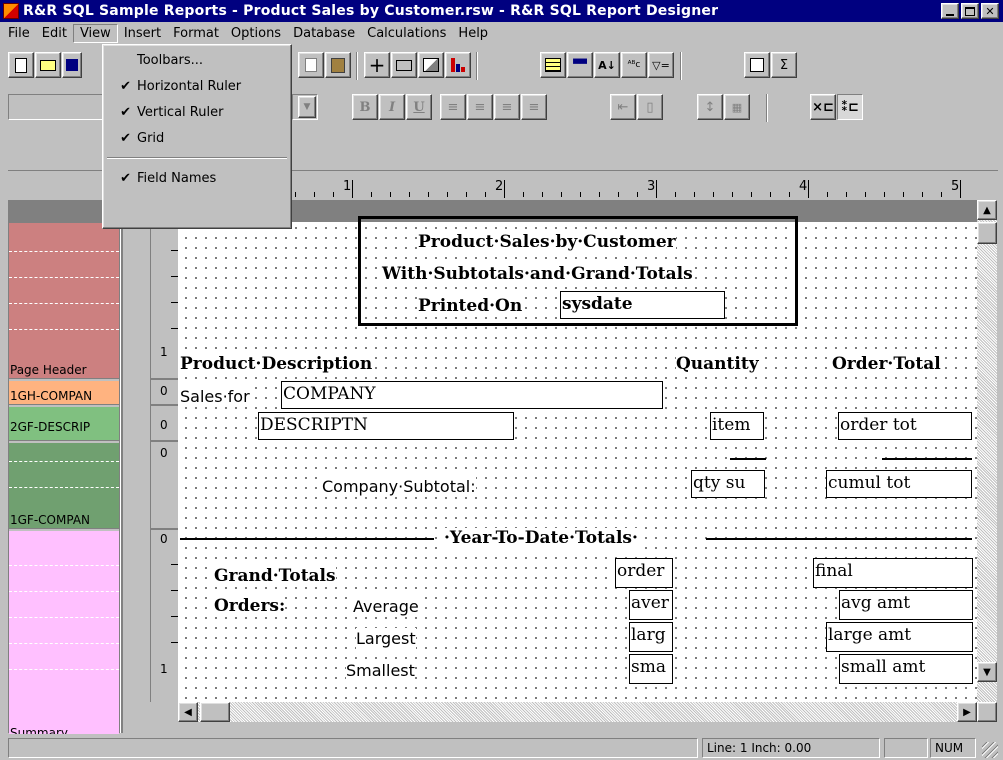 This screenshot has width=1003, height=760. Describe the element at coordinates (50, 520) in the screenshot. I see `section-label: 1GF-COMPAN` at that location.